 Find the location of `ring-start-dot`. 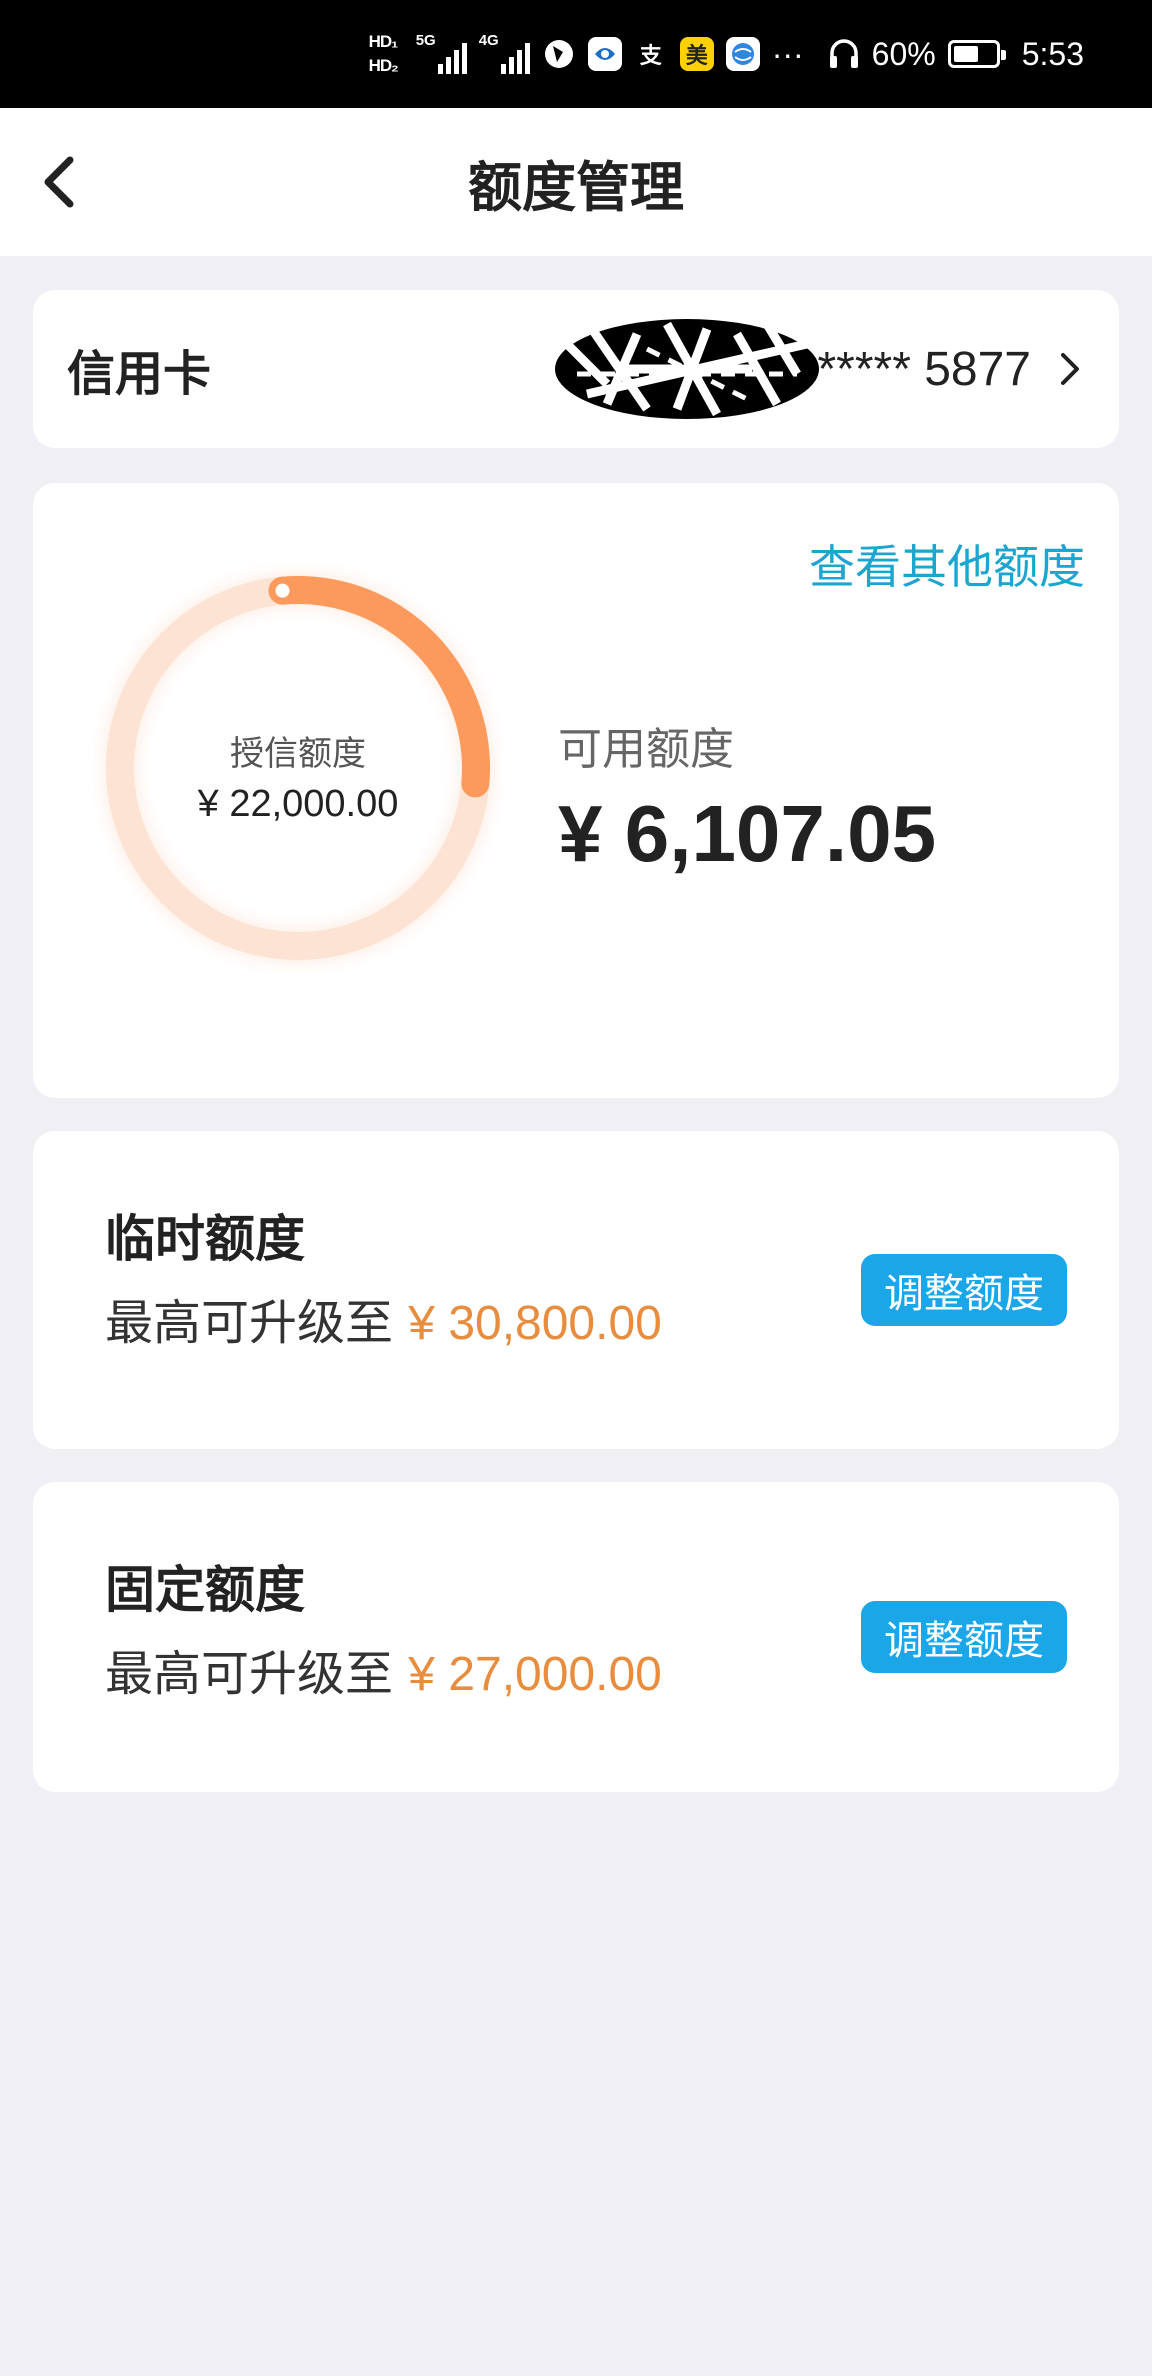

ring-start-dot is located at coordinates (282, 590).